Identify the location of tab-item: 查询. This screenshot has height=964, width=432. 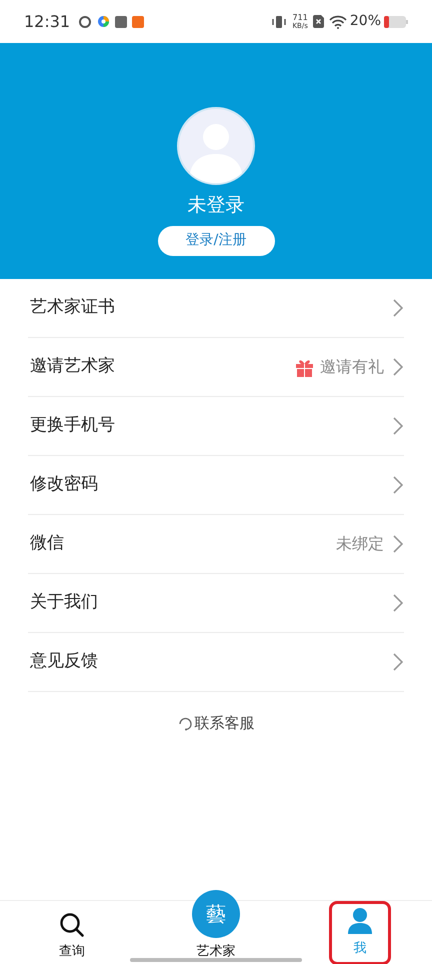
(72, 932).